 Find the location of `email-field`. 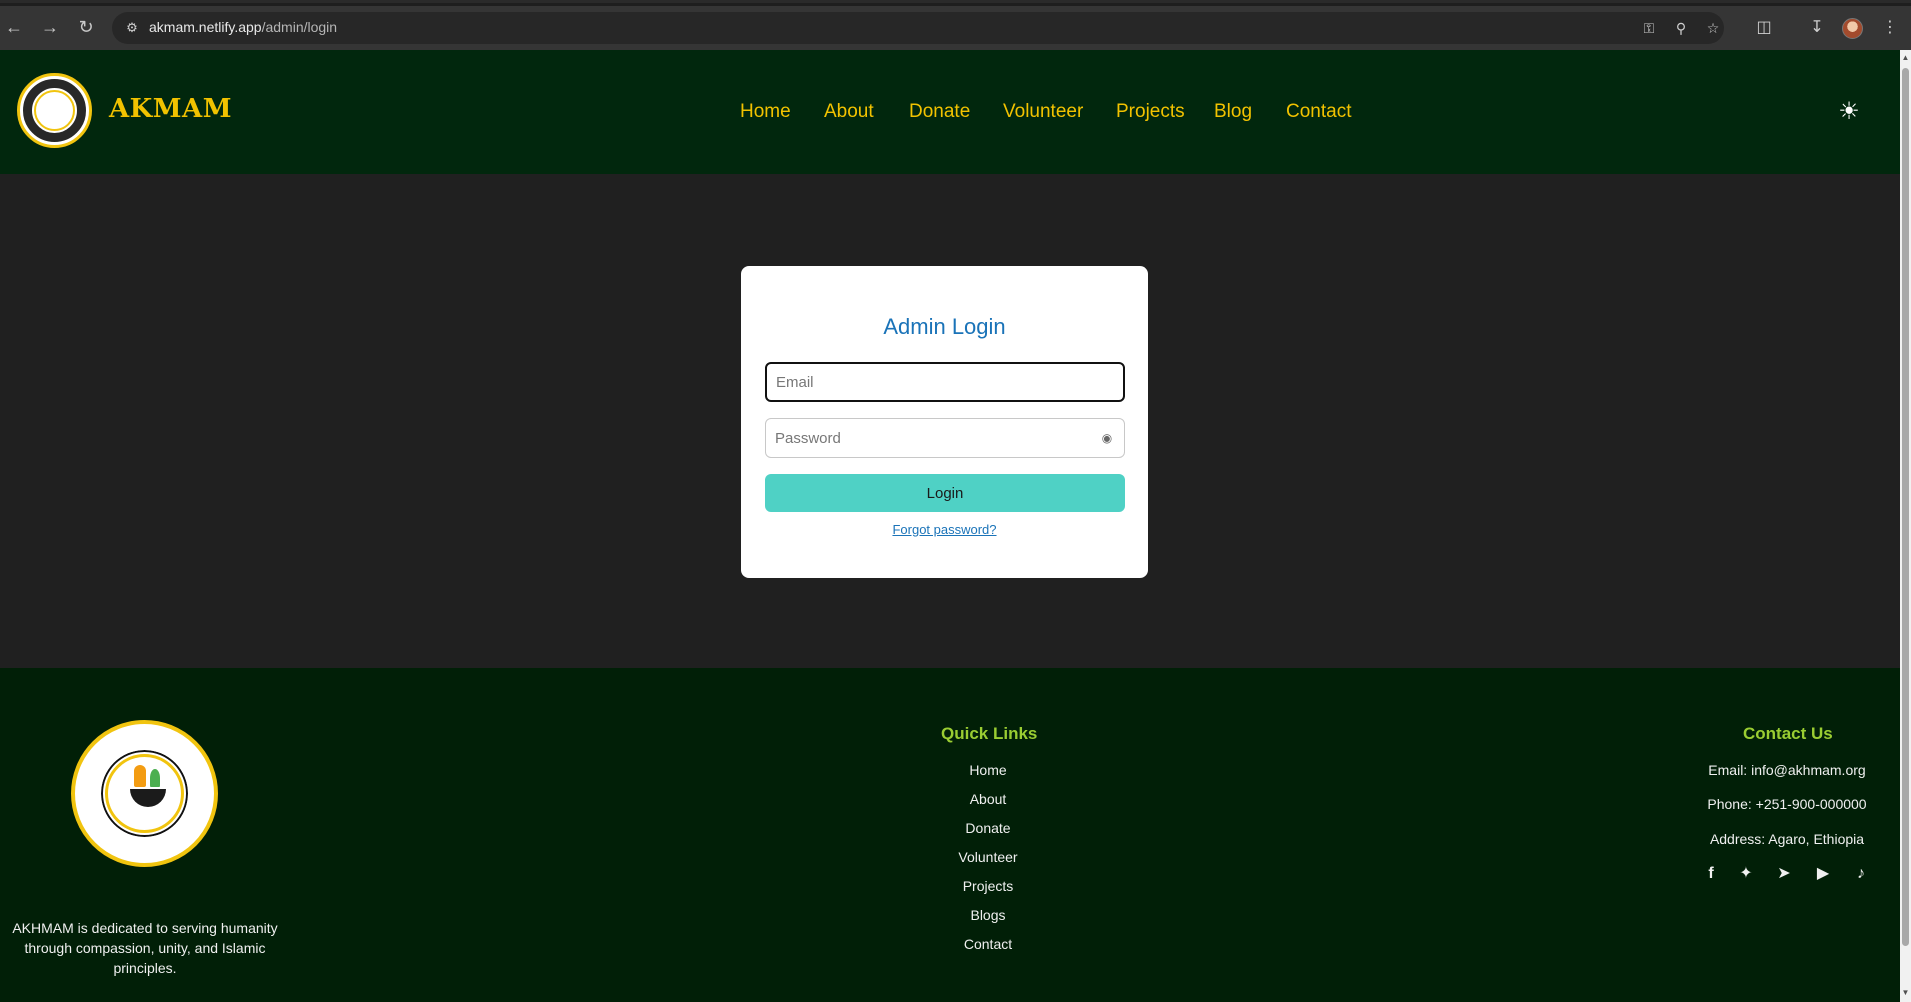

email-field is located at coordinates (945, 382).